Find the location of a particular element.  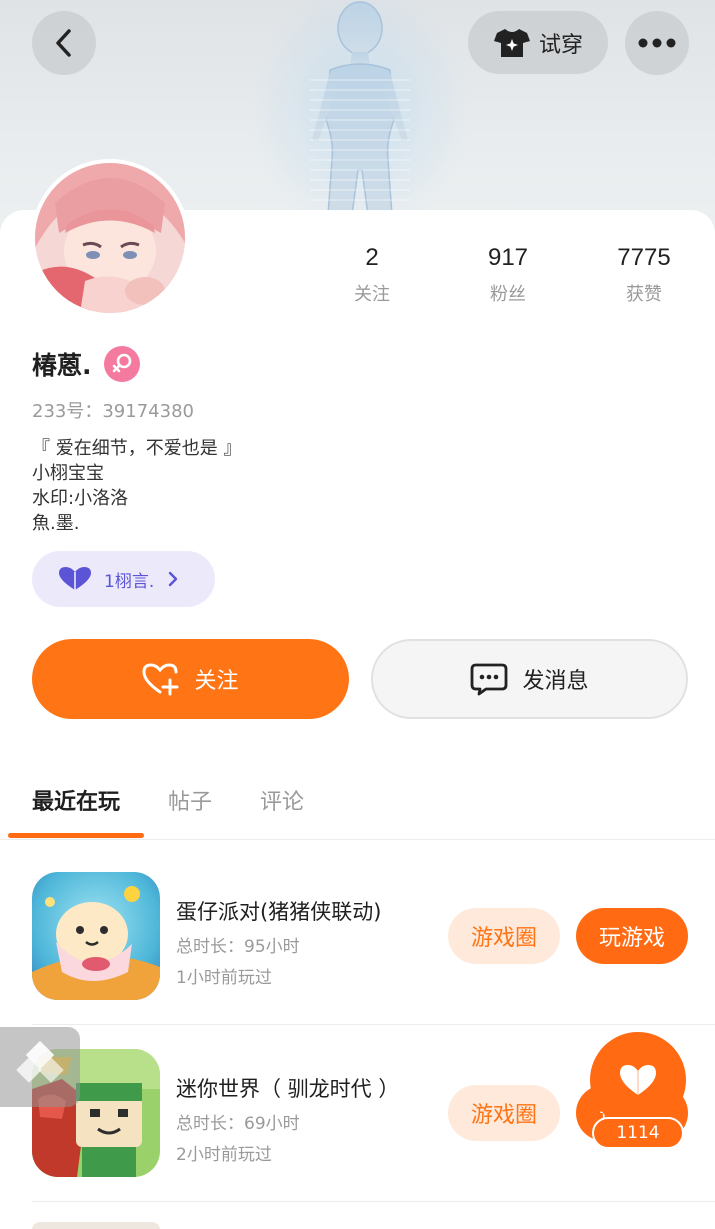

floating-like-button is located at coordinates (638, 1080).